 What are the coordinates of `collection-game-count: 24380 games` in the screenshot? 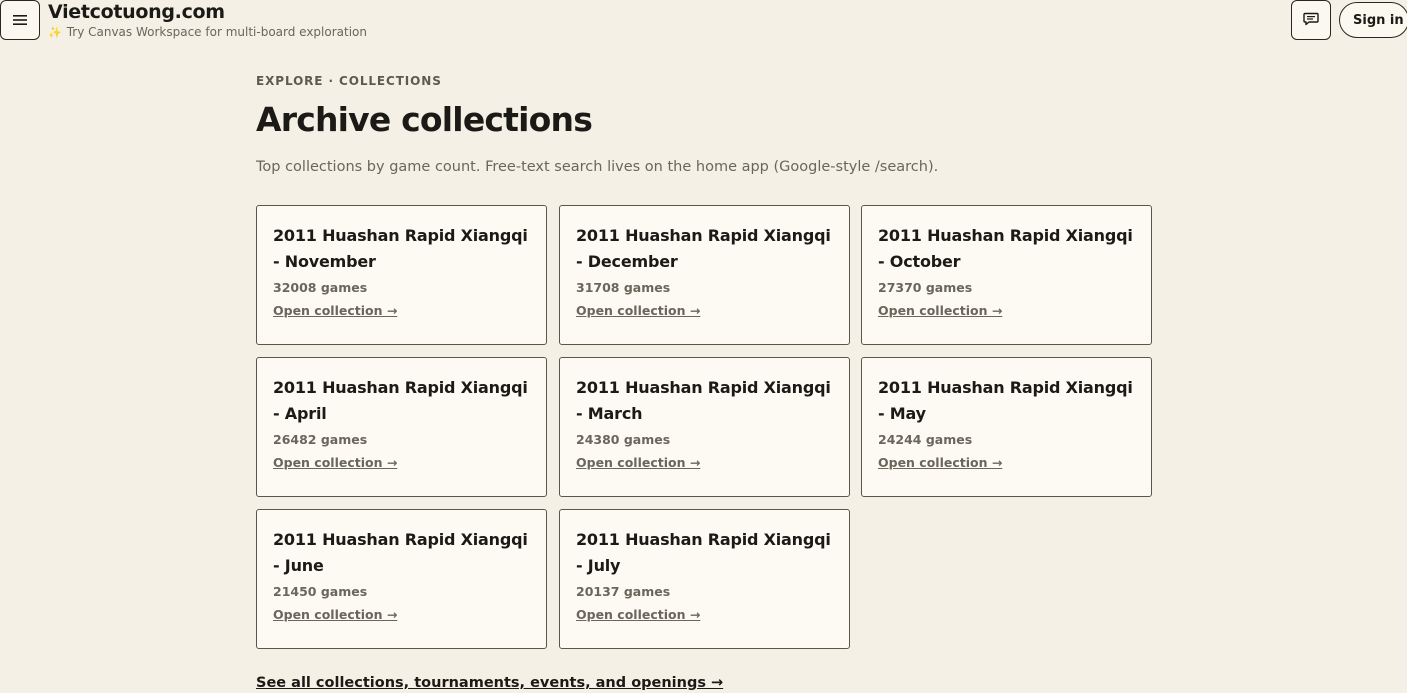 It's located at (623, 439).